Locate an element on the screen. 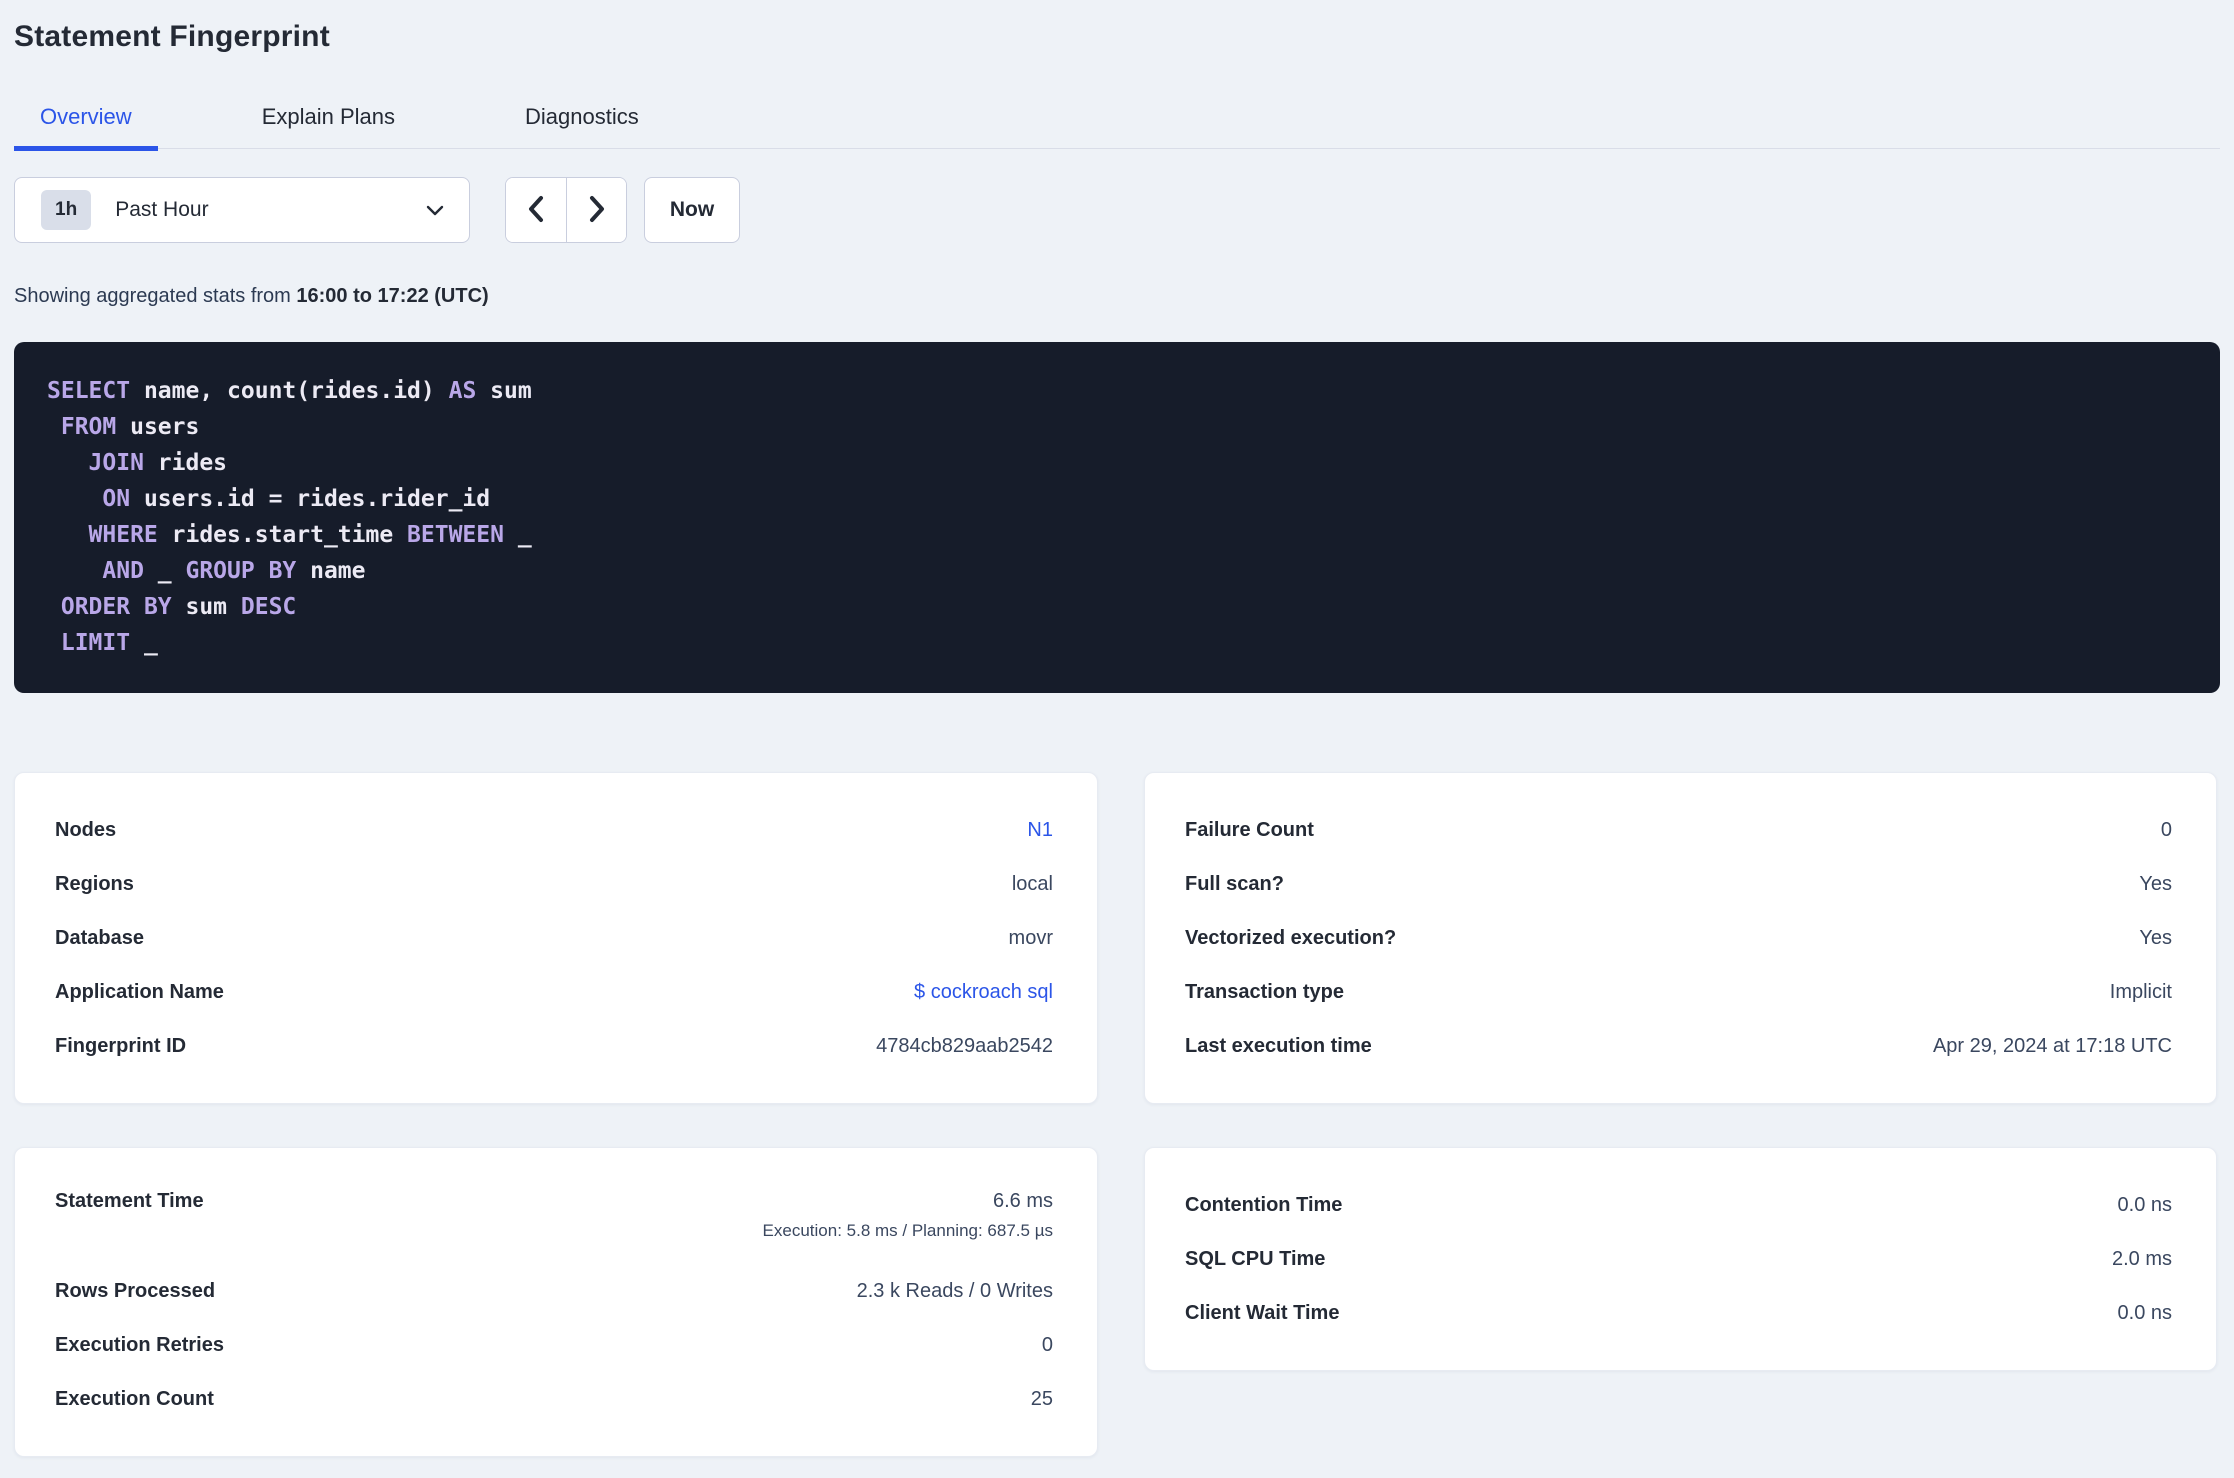 Image resolution: width=2234 pixels, height=1478 pixels. row-vectorized-execution: Vectorized execution? Yes is located at coordinates (1678, 938).